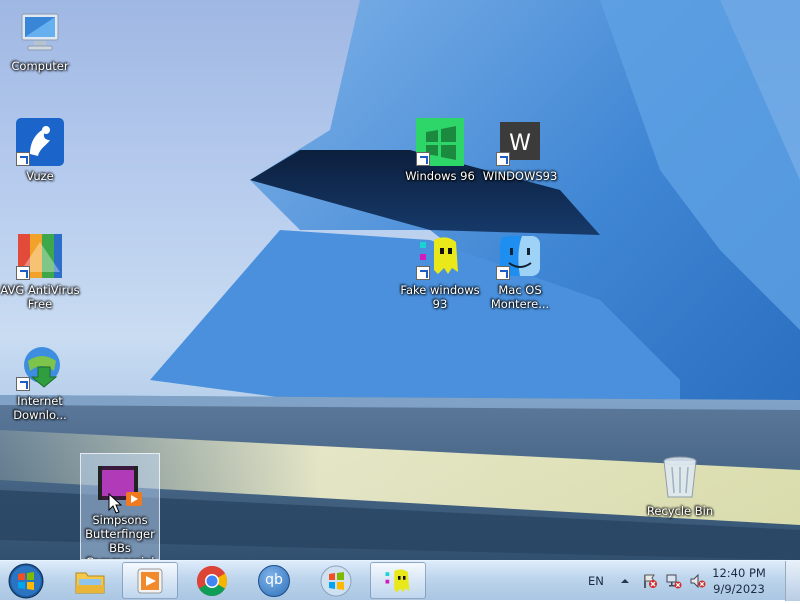 This screenshot has height=604, width=800. What do you see at coordinates (739, 581) in the screenshot?
I see `clock: 12:40 PM 9/9/2023` at bounding box center [739, 581].